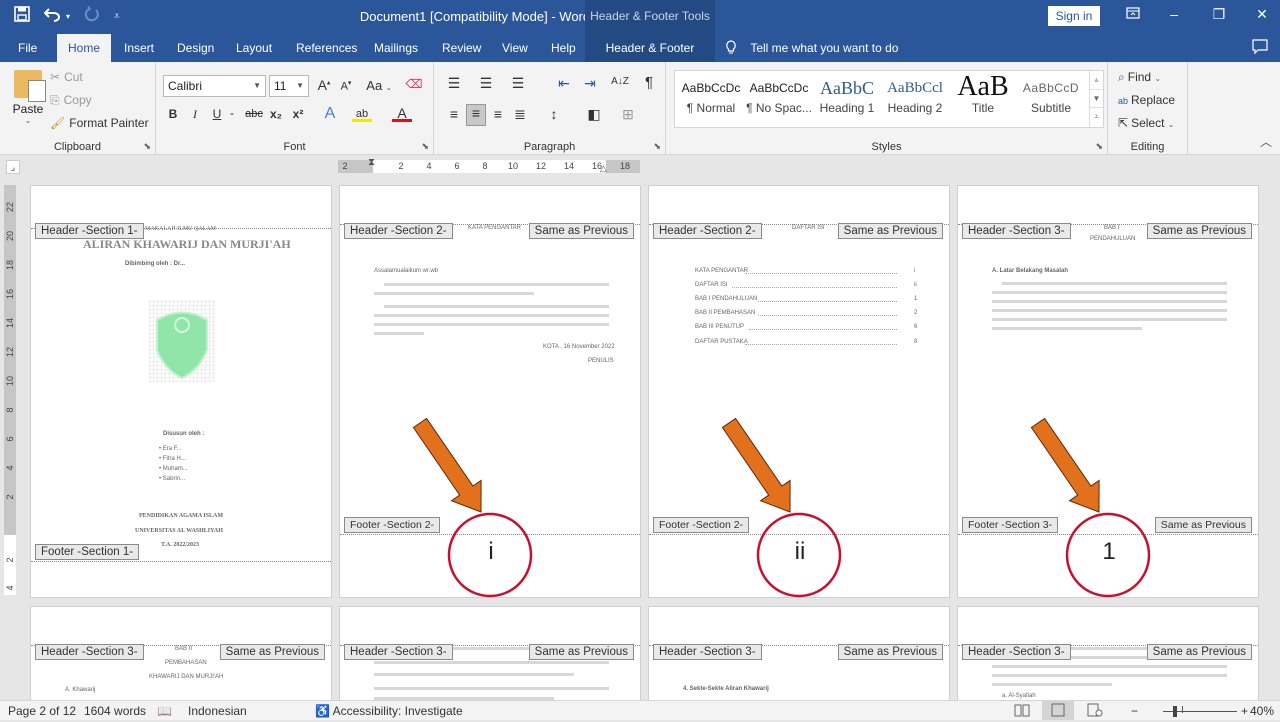 The image size is (1280, 722). I want to click on change-case-button: Aa ⌄, so click(379, 85).